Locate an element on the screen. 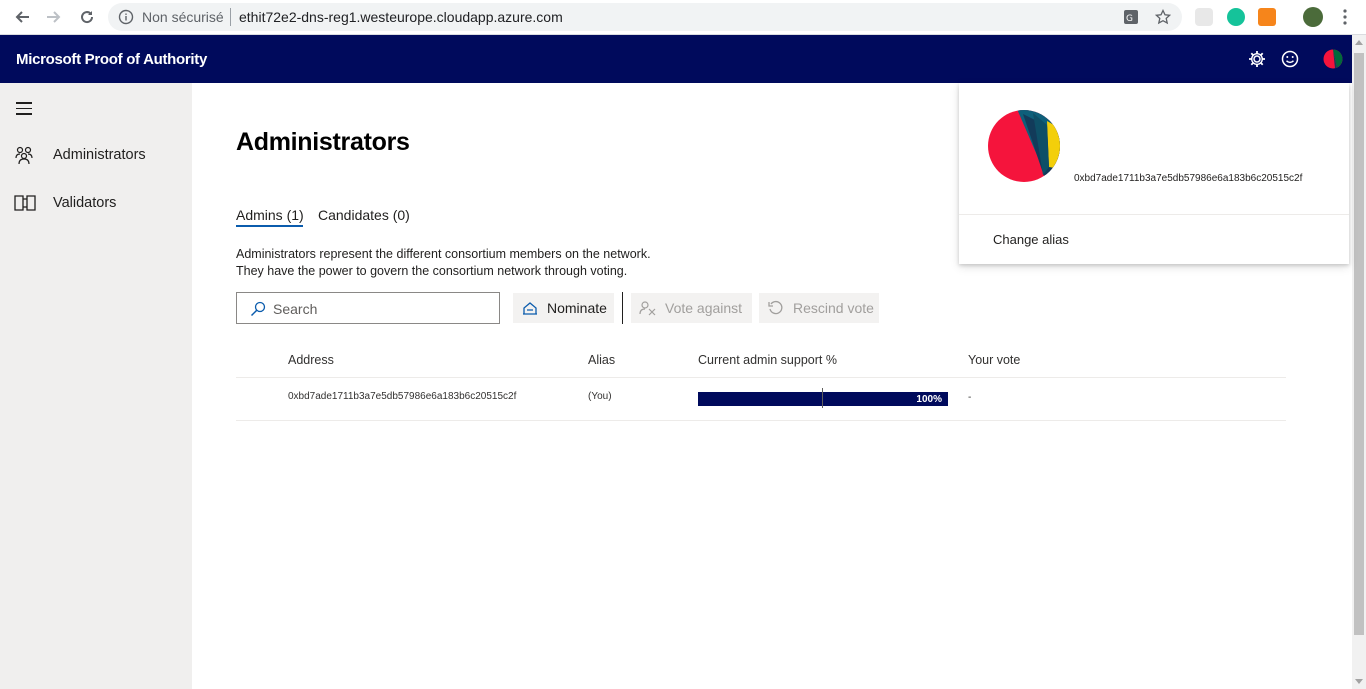 Image resolution: width=1366 pixels, height=689 pixels. back-button is located at coordinates (22, 17).